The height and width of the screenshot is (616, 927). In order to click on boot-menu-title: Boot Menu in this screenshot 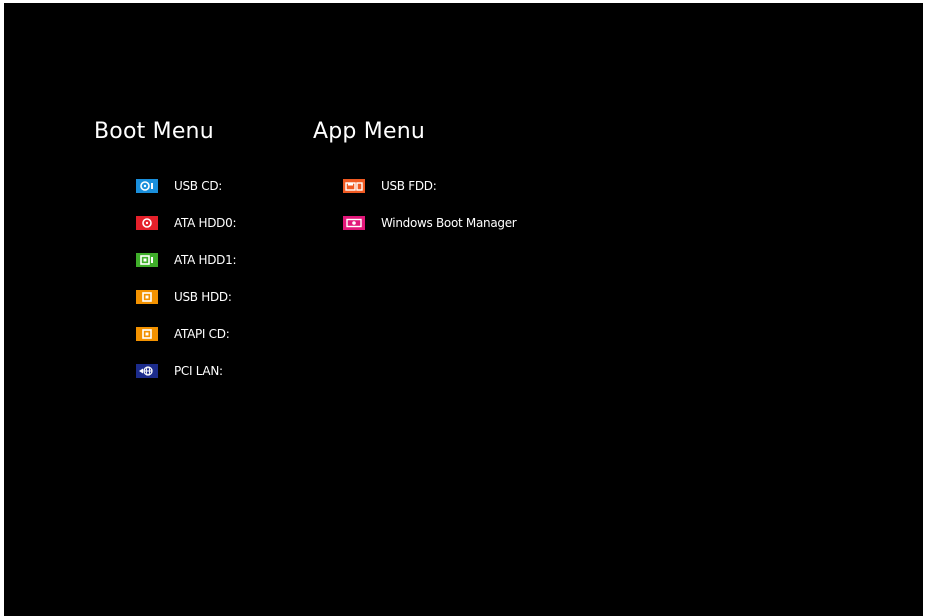, I will do `click(154, 131)`.